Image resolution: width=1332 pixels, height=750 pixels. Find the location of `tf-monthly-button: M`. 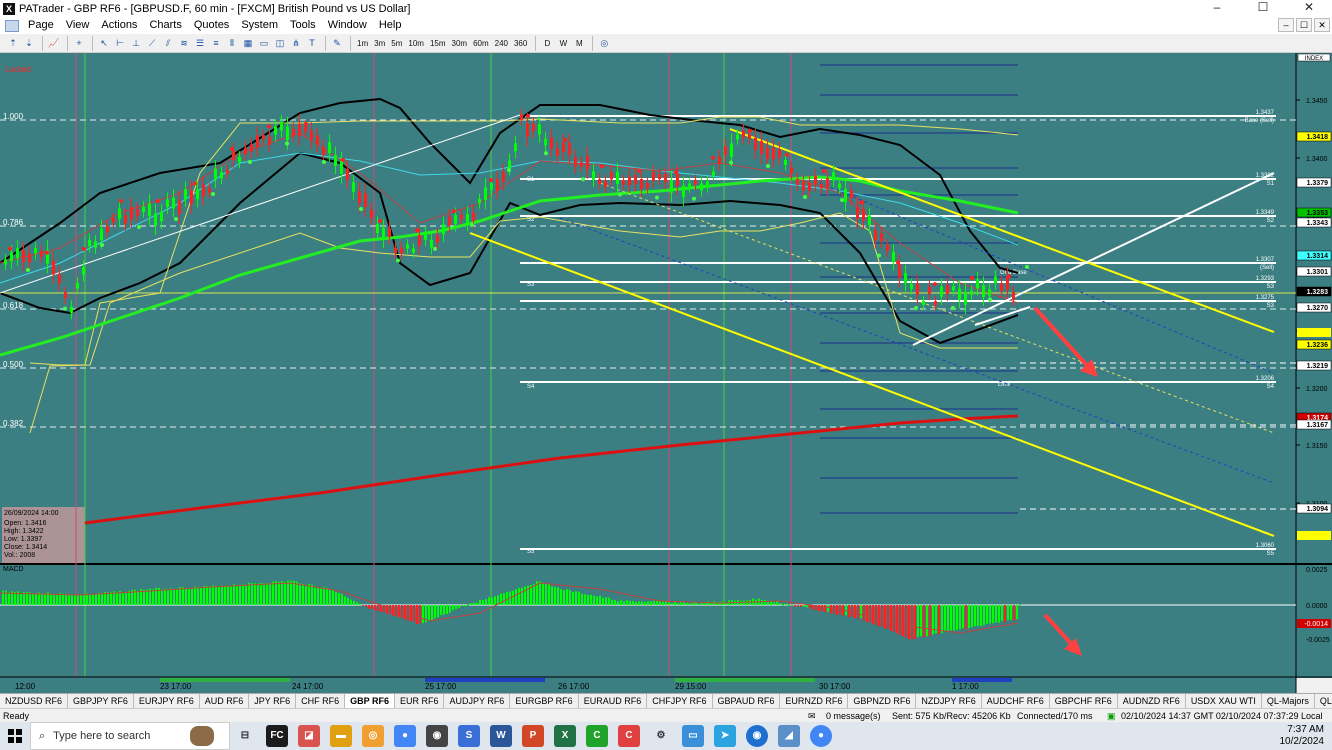

tf-monthly-button: M is located at coordinates (579, 43).